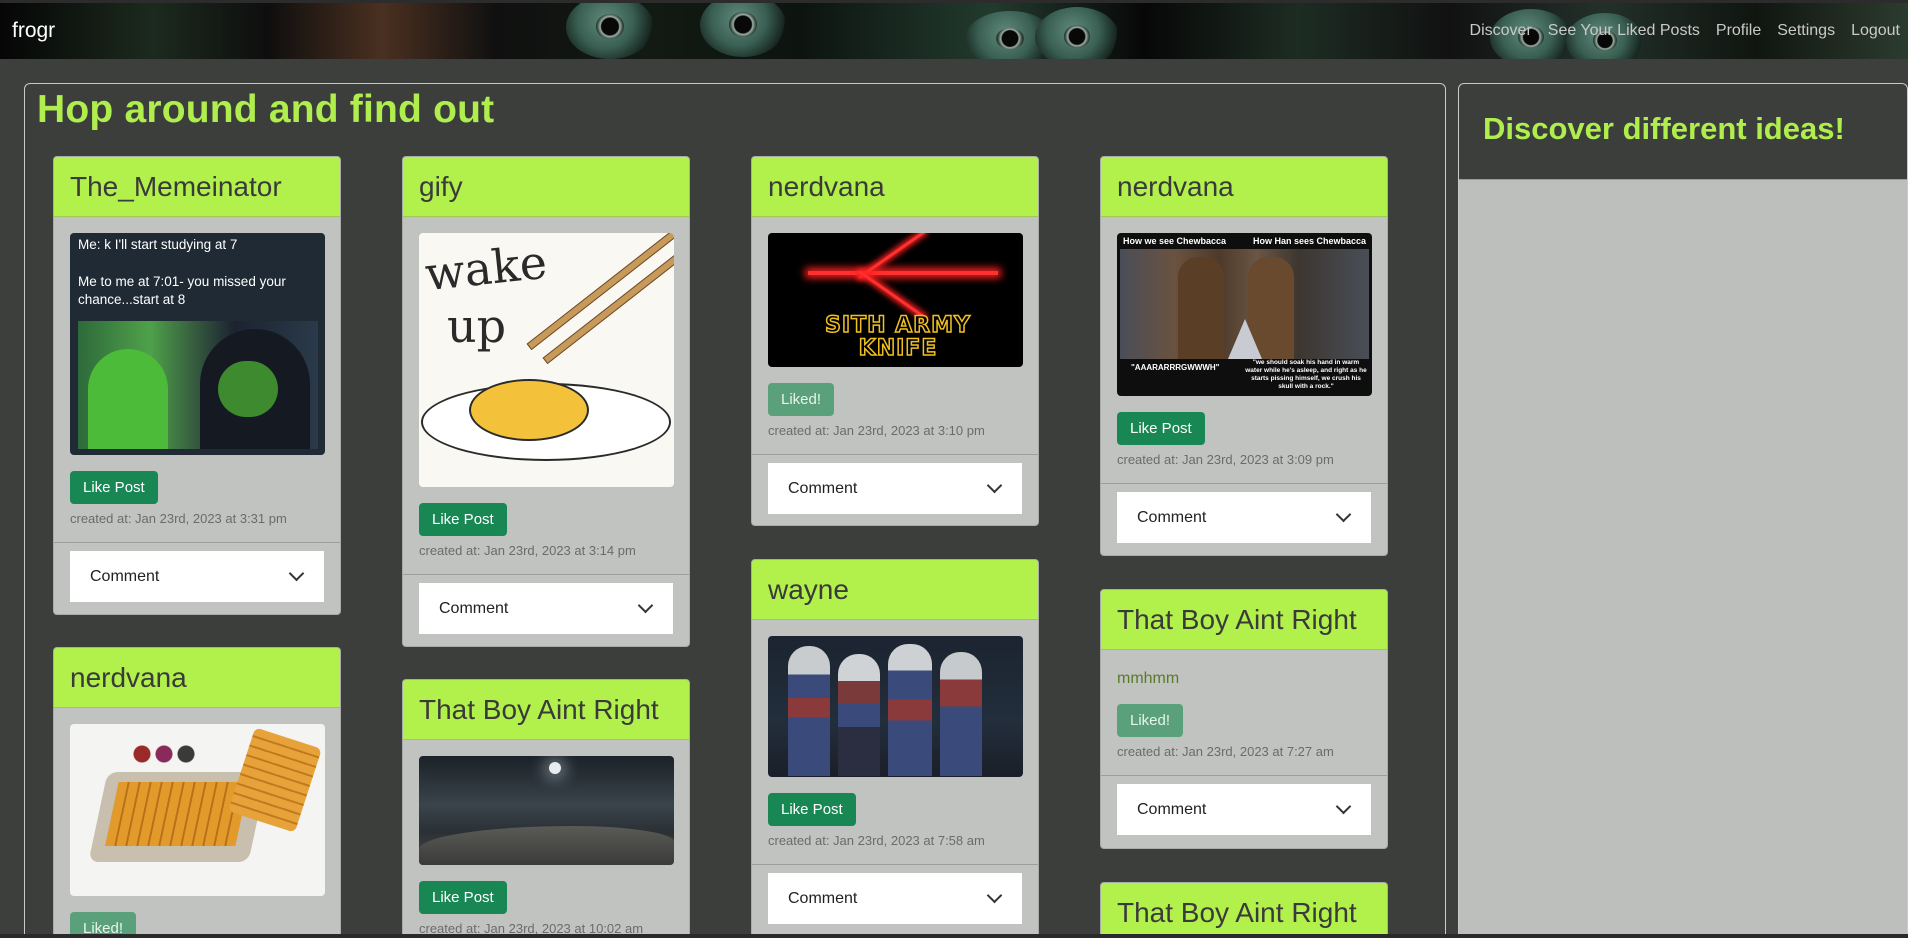 The width and height of the screenshot is (1908, 938). What do you see at coordinates (546, 360) in the screenshot?
I see `post-image-gudetama: wake up` at bounding box center [546, 360].